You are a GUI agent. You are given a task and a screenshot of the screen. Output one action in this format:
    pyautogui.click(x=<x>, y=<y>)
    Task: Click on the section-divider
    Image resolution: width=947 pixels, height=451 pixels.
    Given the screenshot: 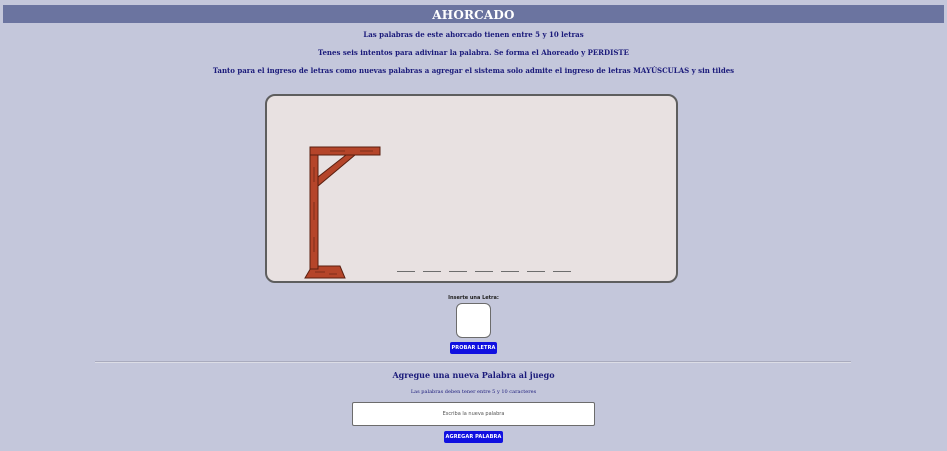 What is the action you would take?
    pyautogui.click(x=473, y=362)
    